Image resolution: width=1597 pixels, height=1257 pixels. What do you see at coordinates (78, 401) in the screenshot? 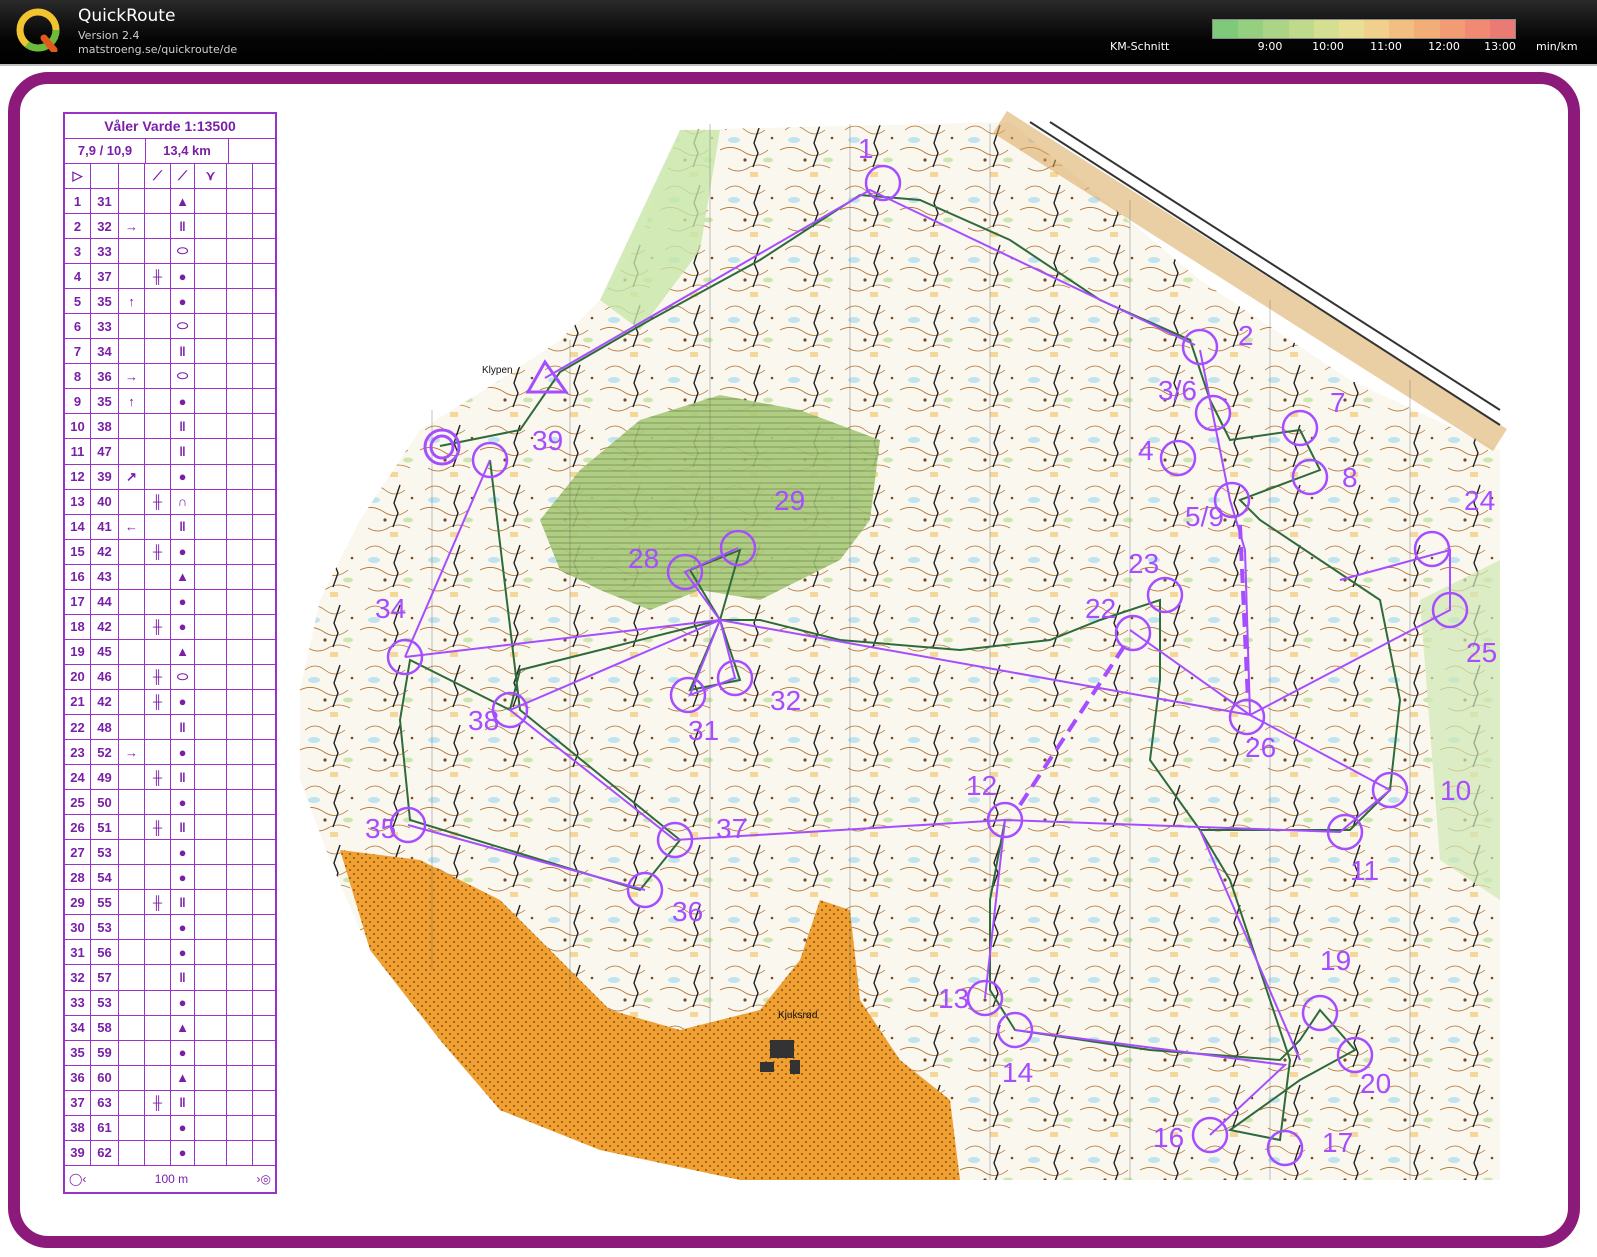
I see `control-number: 9` at bounding box center [78, 401].